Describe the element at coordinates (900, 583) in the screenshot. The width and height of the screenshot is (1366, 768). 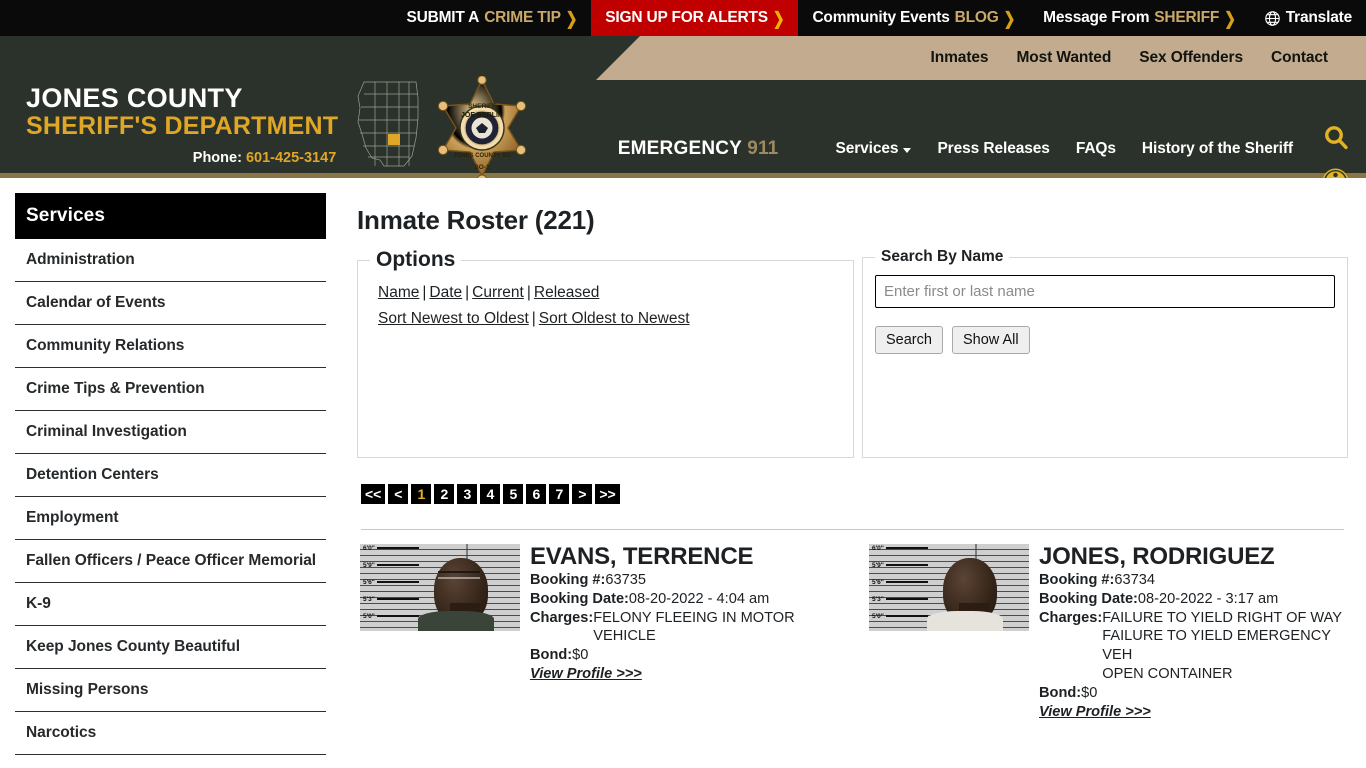
I see `mugshot-tick: 5'6"` at that location.